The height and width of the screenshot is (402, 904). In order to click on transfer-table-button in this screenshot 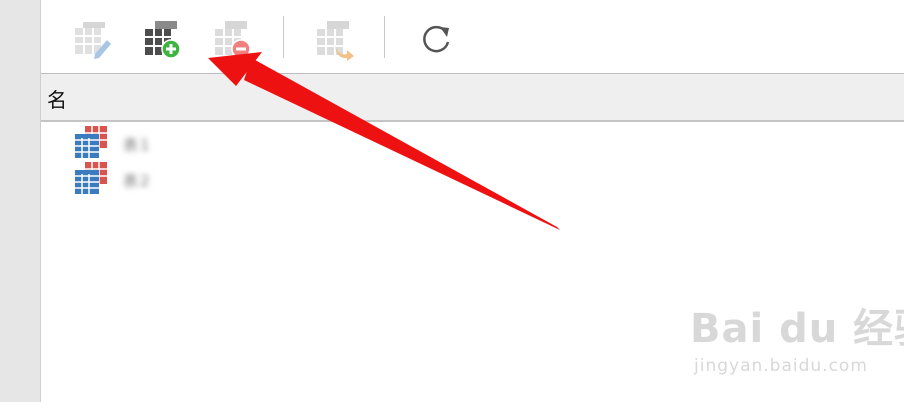, I will do `click(335, 40)`.